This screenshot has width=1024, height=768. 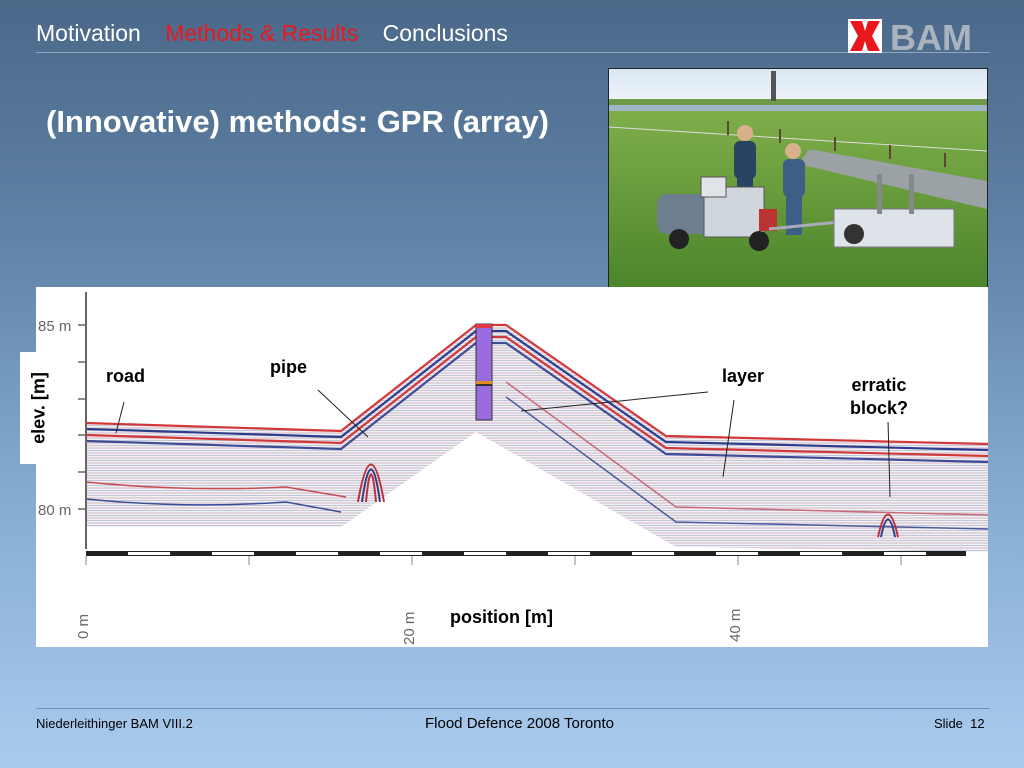 What do you see at coordinates (114, 723) in the screenshot?
I see `footer-author: Niederleithinger BAM VIII.2` at bounding box center [114, 723].